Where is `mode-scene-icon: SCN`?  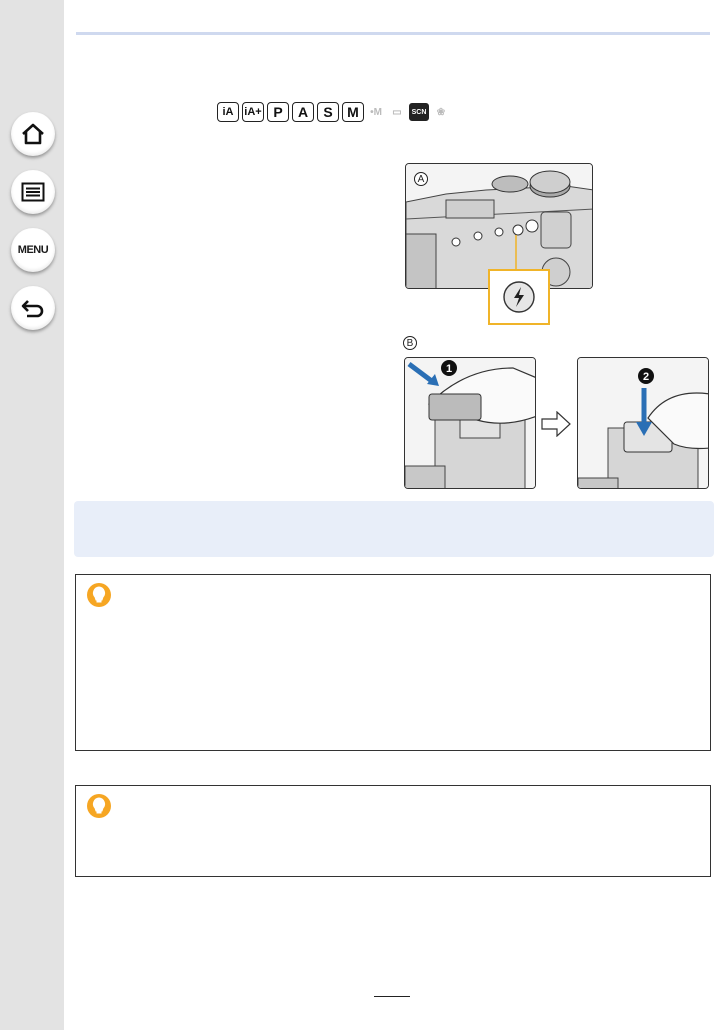 mode-scene-icon: SCN is located at coordinates (419, 112).